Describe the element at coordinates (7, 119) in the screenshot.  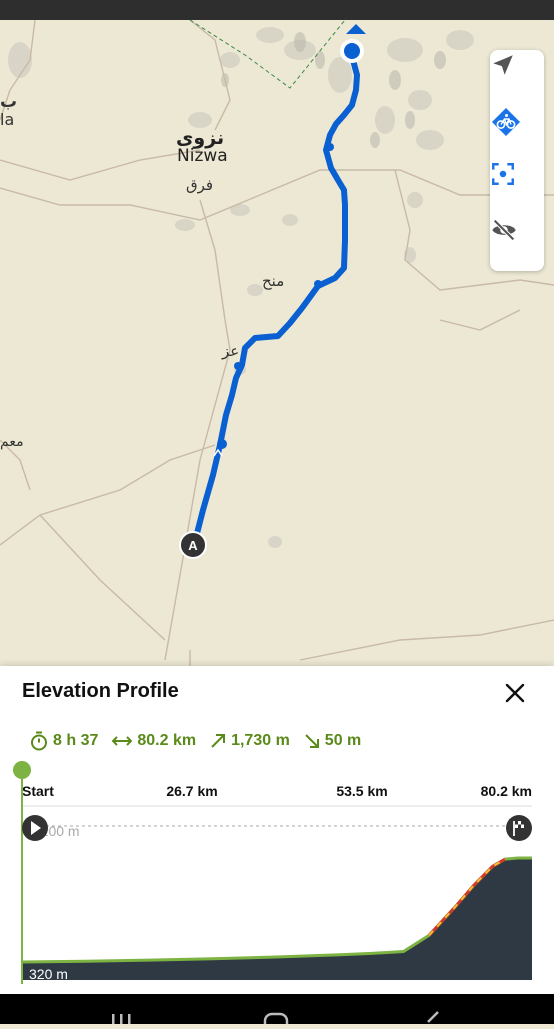
I see `map-label-edge-en: la` at that location.